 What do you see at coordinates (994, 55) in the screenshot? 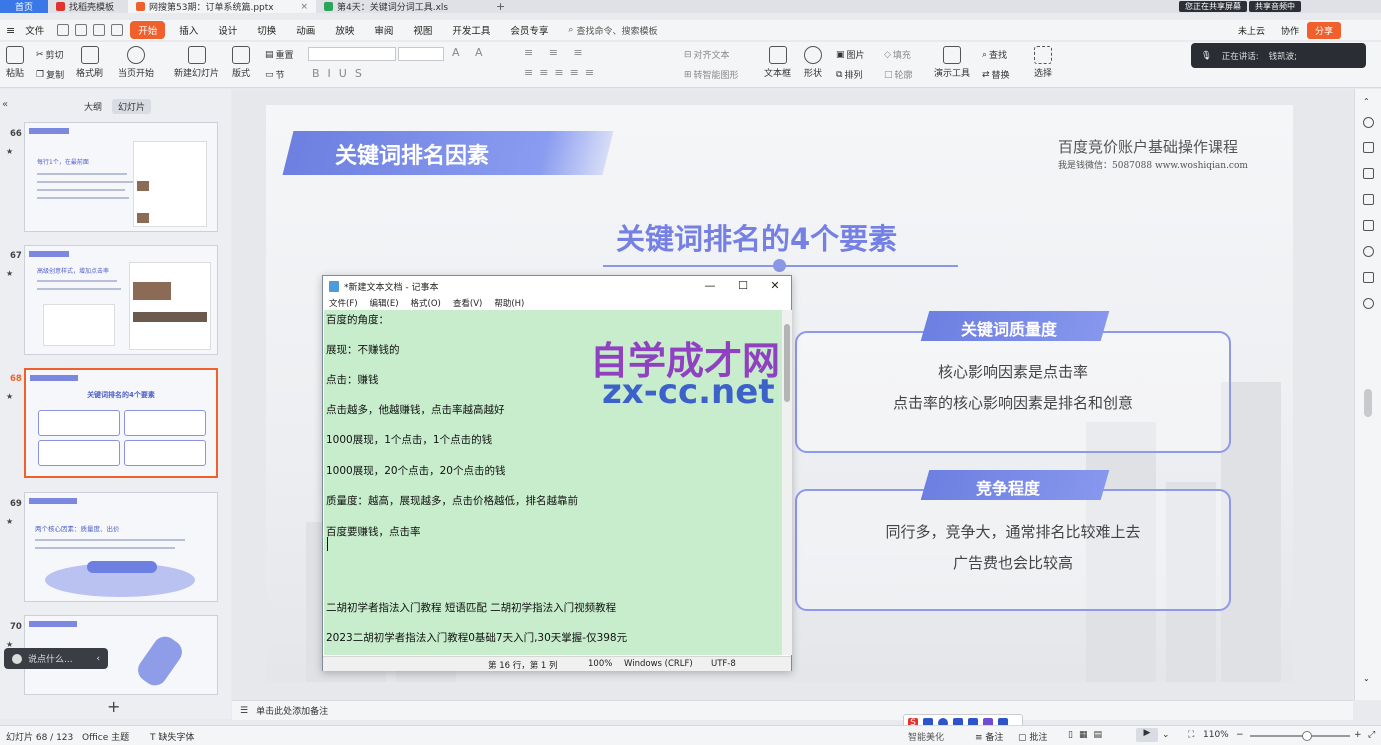
I see `find-button: ⌕ 查找` at bounding box center [994, 55].